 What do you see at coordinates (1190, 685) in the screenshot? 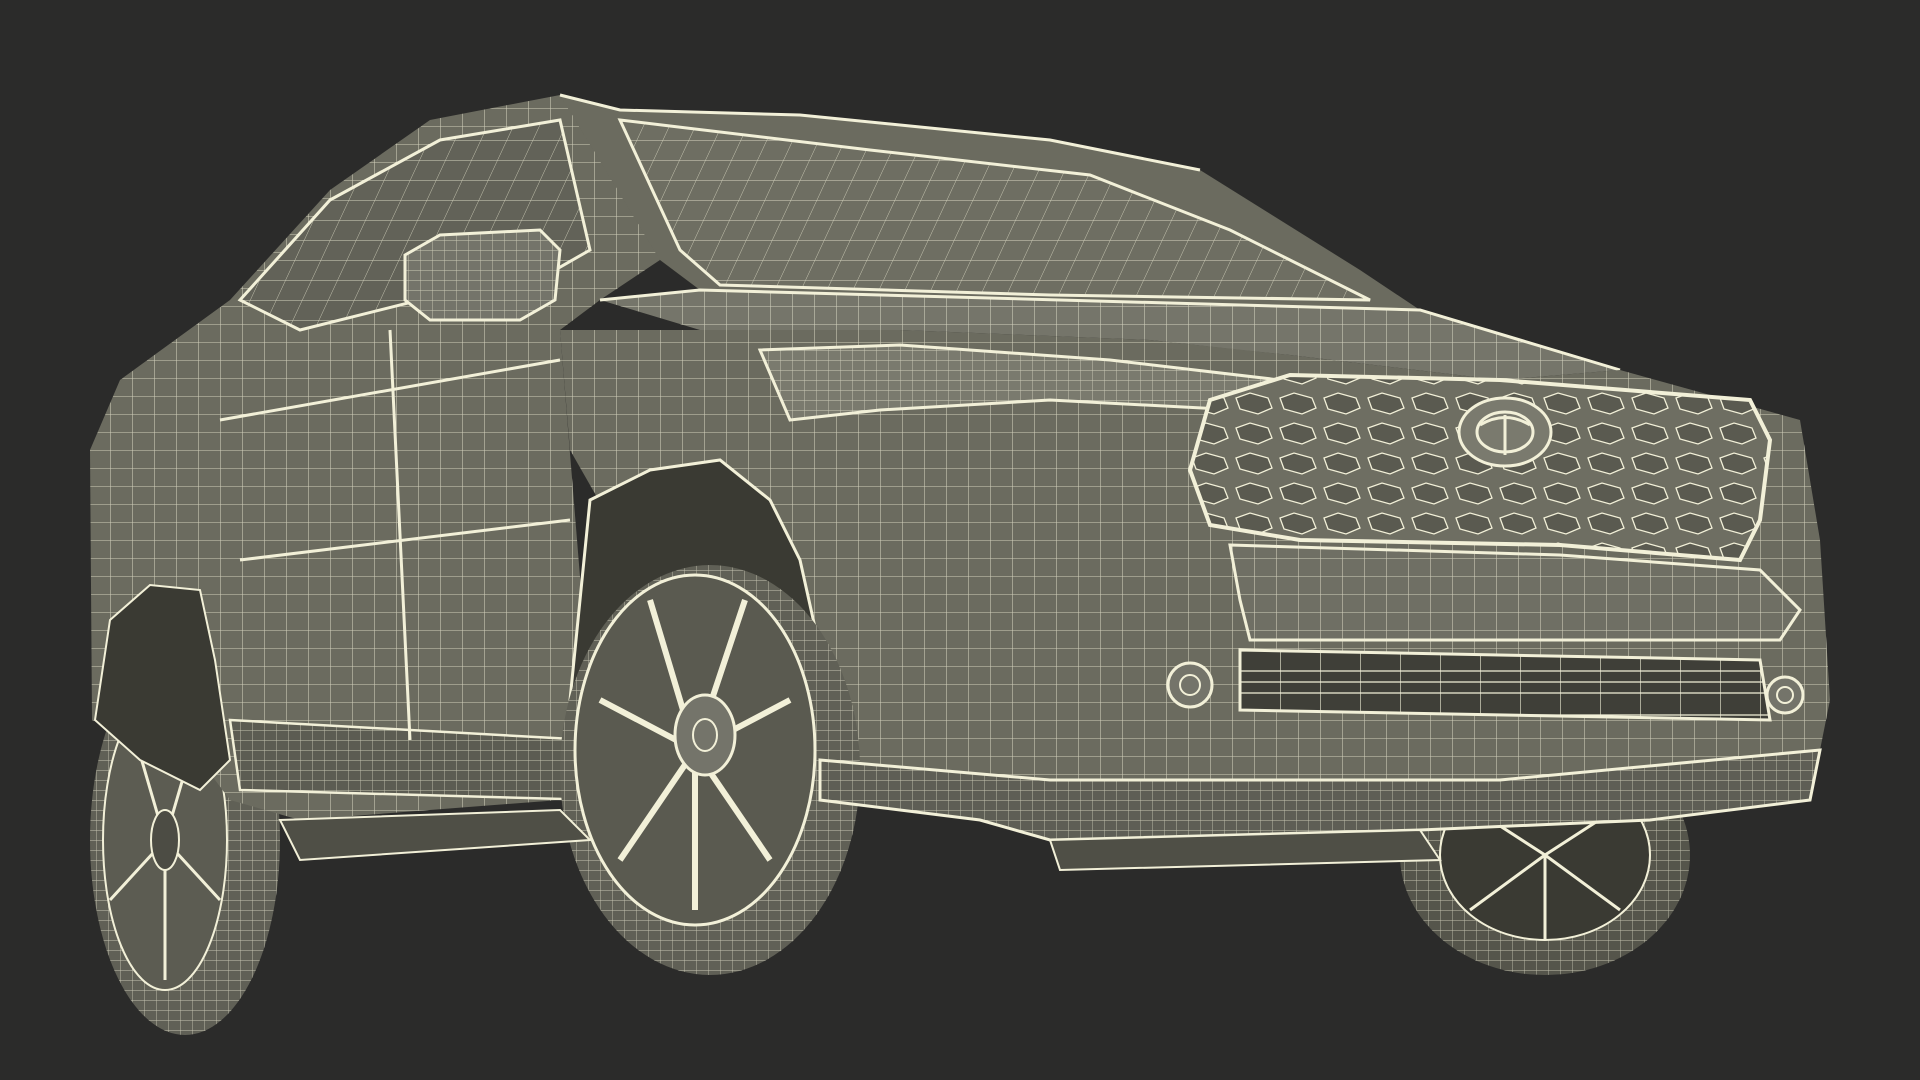
I see `left-fog-light` at bounding box center [1190, 685].